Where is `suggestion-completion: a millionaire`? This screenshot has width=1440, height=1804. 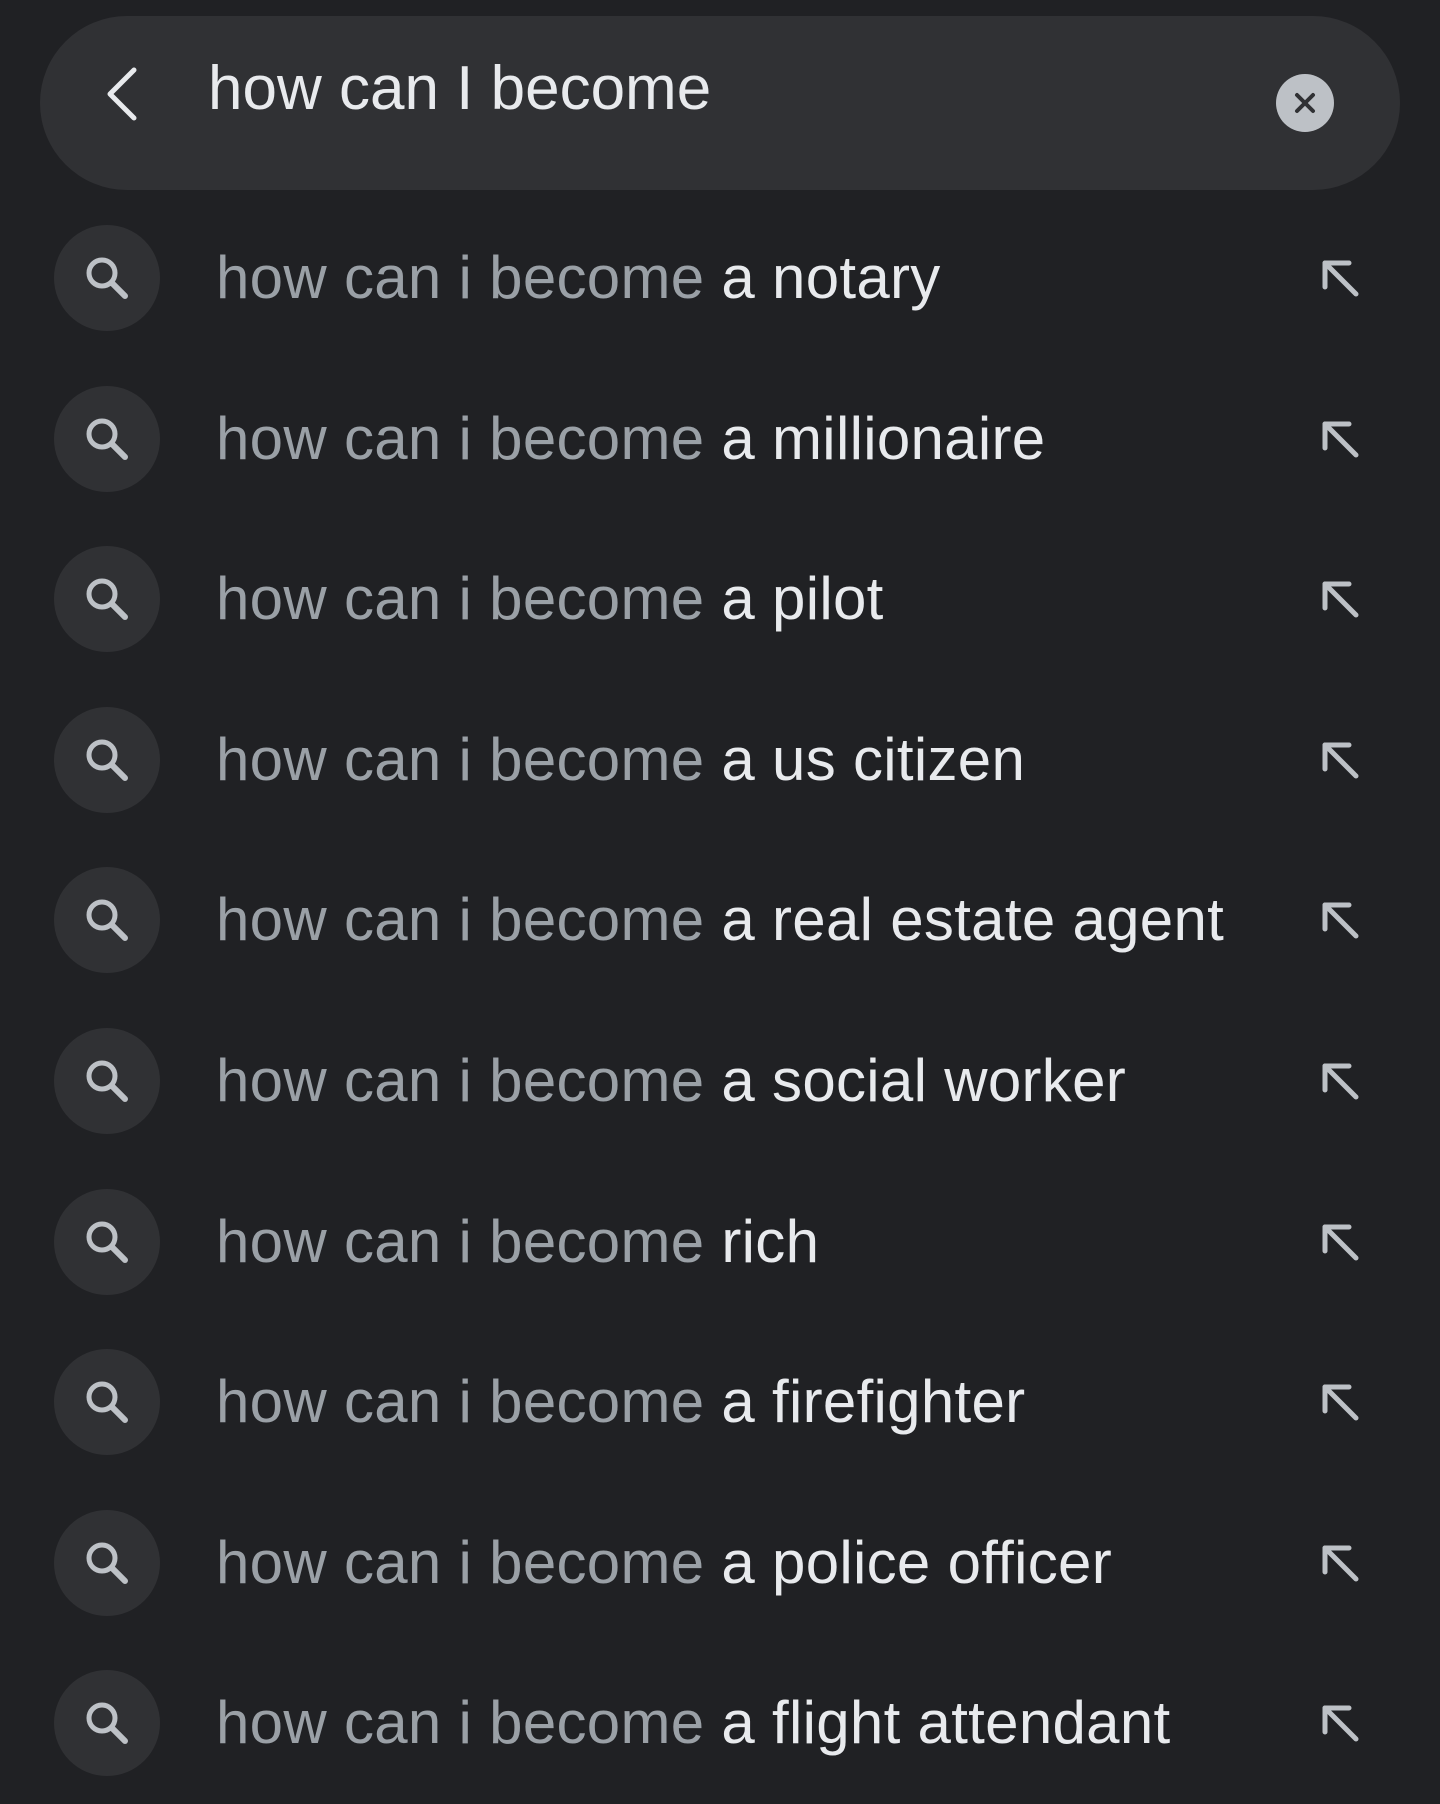 suggestion-completion: a millionaire is located at coordinates (883, 438).